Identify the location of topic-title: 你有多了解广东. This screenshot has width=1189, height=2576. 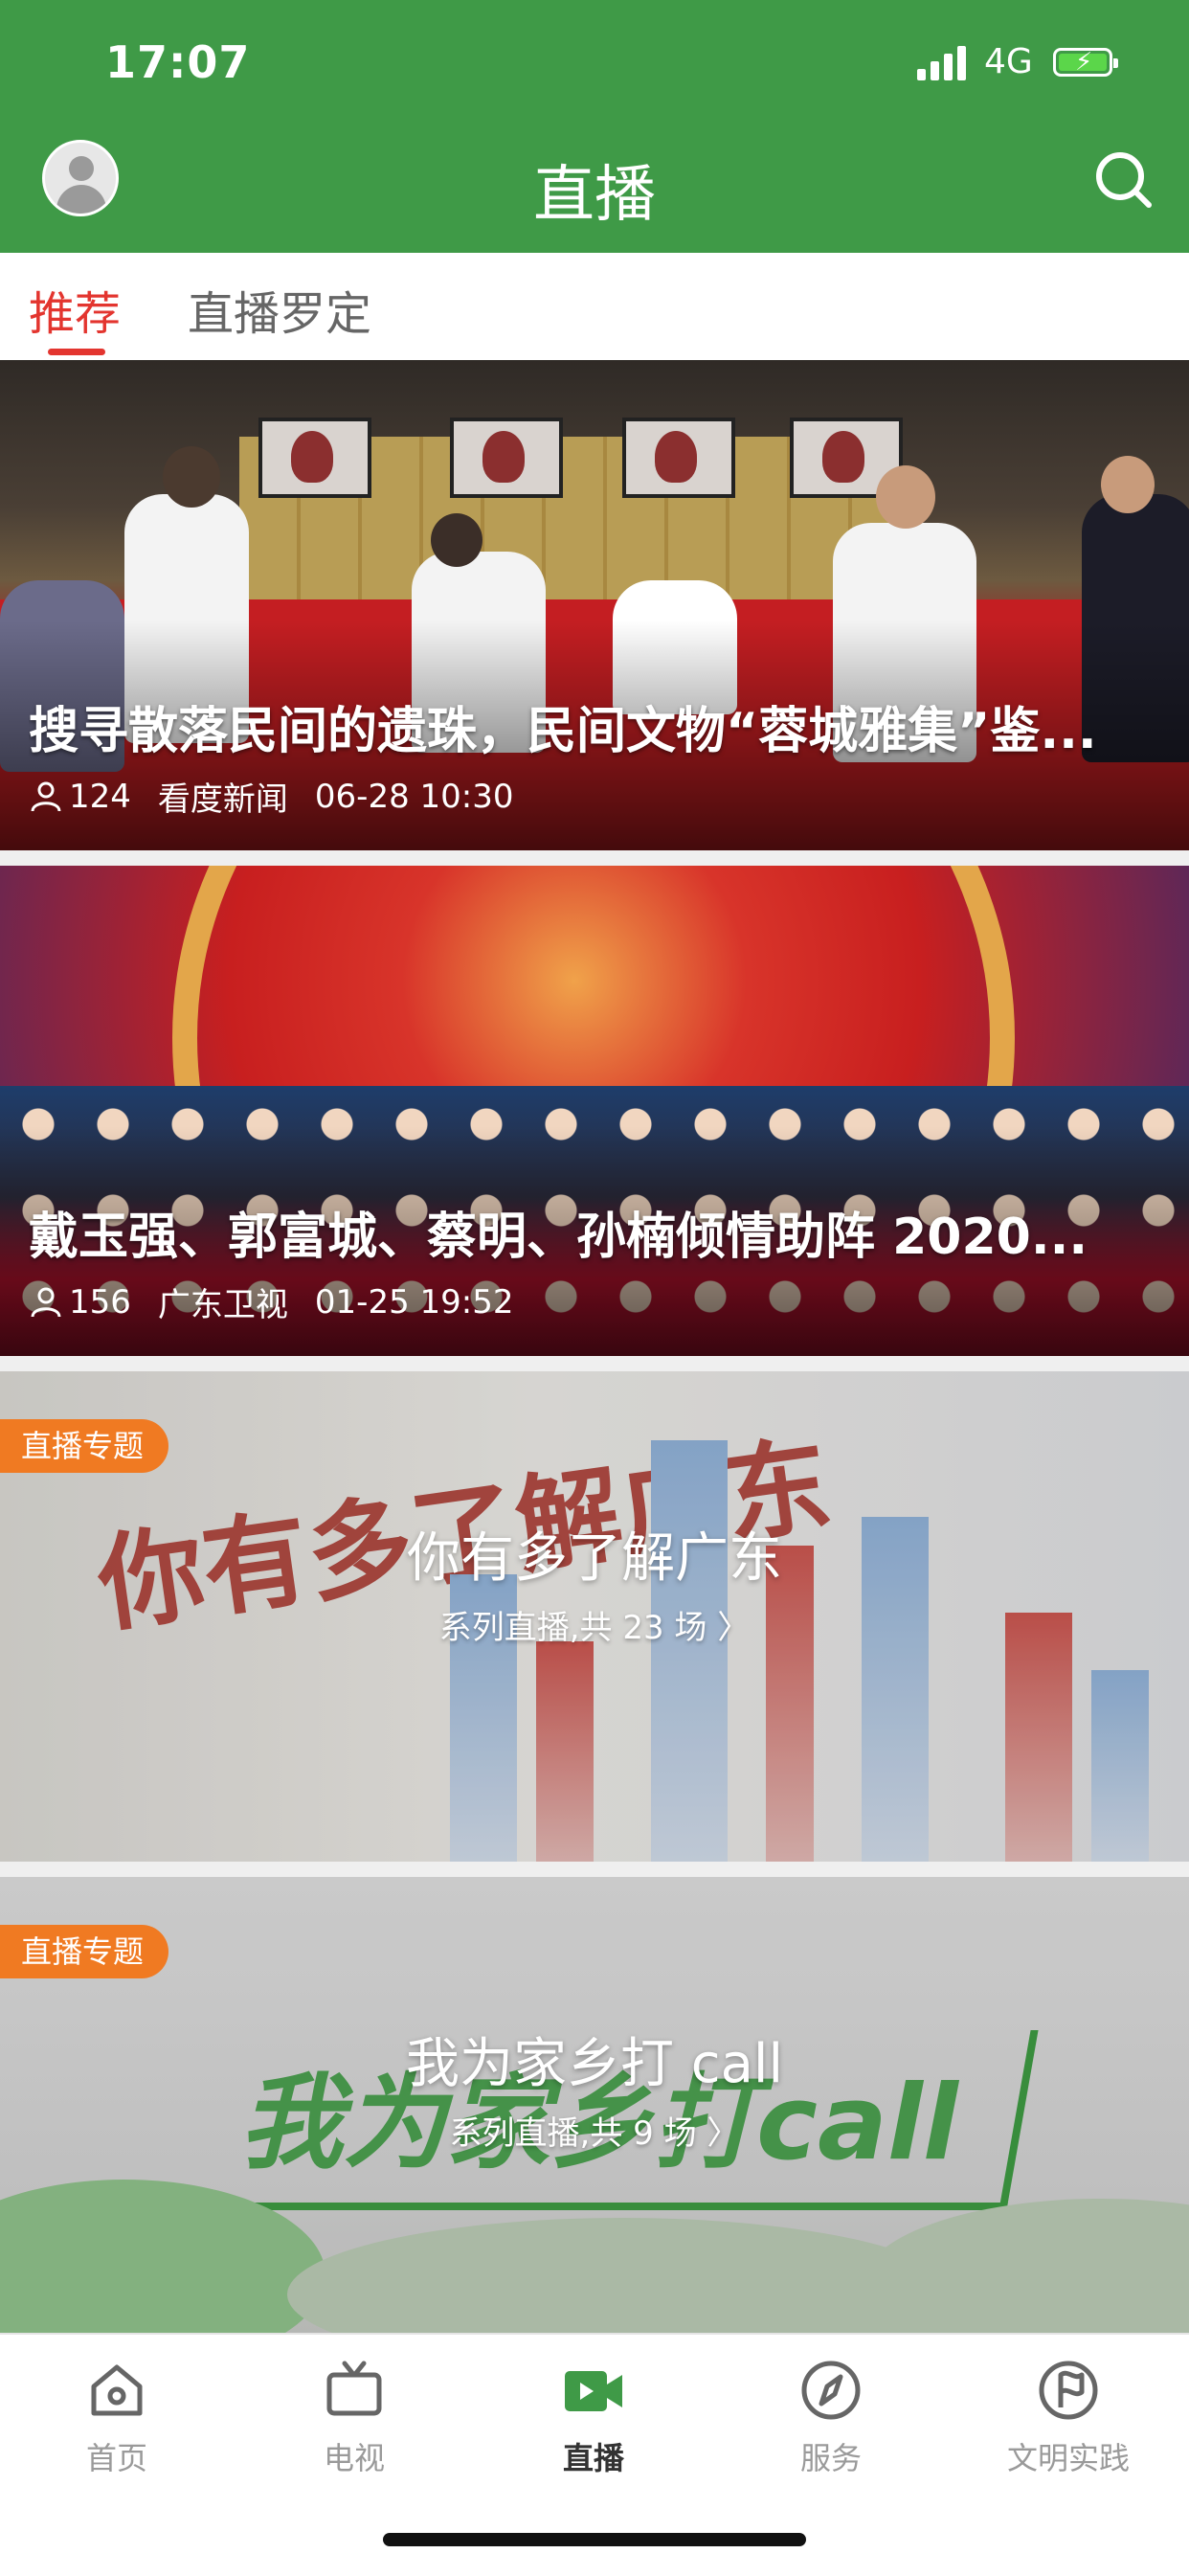
(594, 1558).